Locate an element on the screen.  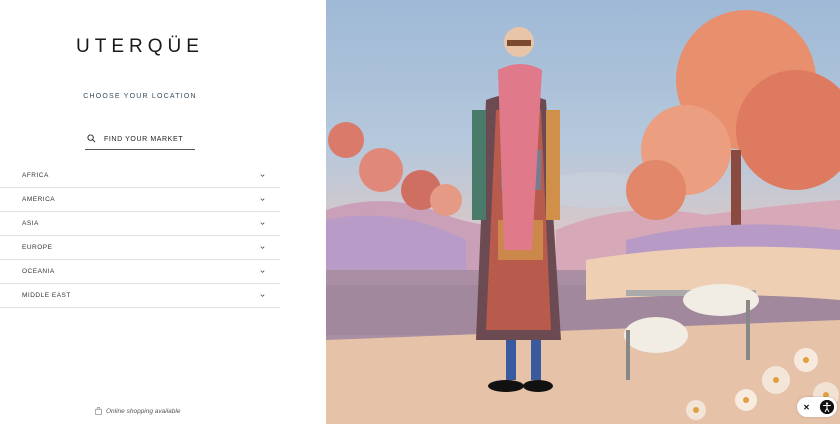
search-input is located at coordinates (149, 139).